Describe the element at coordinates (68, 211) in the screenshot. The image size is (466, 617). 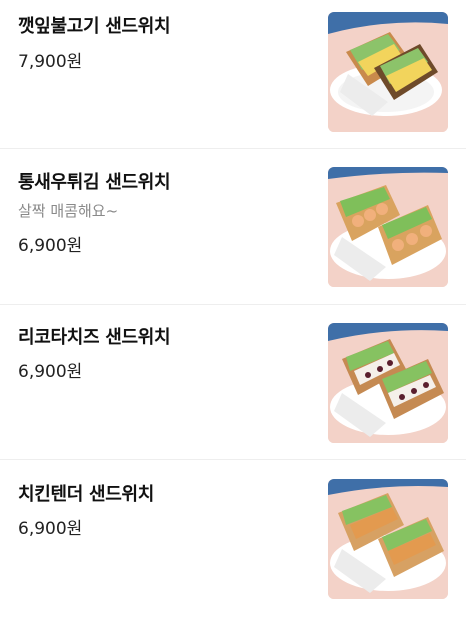
I see `menu-item-description: 살짝 매콤해요~` at that location.